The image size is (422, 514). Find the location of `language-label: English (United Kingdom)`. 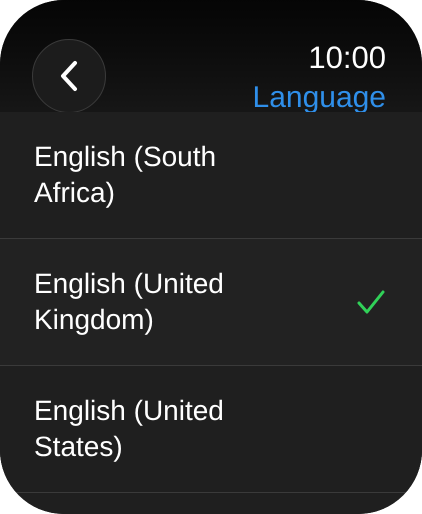

language-label: English (United Kingdom) is located at coordinates (129, 302).